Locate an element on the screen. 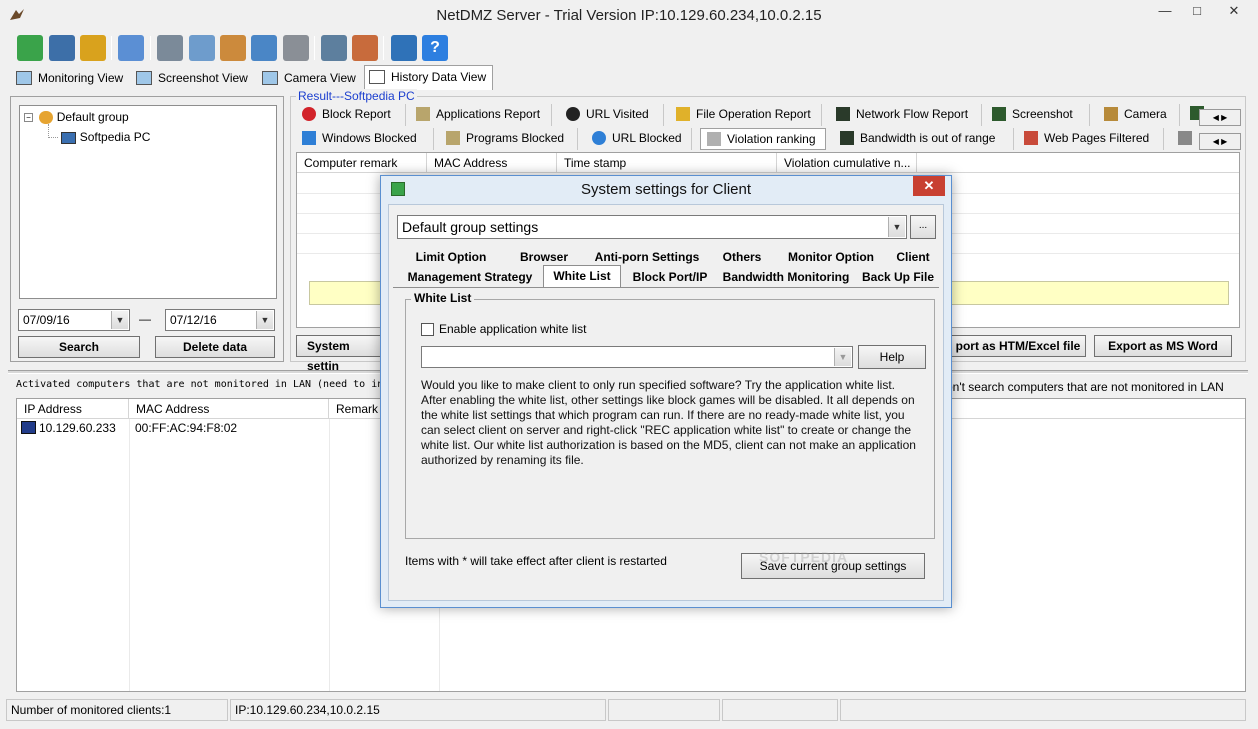 Image resolution: width=1258 pixels, height=729 pixels. column-ip-address: IP Address is located at coordinates (73, 409).